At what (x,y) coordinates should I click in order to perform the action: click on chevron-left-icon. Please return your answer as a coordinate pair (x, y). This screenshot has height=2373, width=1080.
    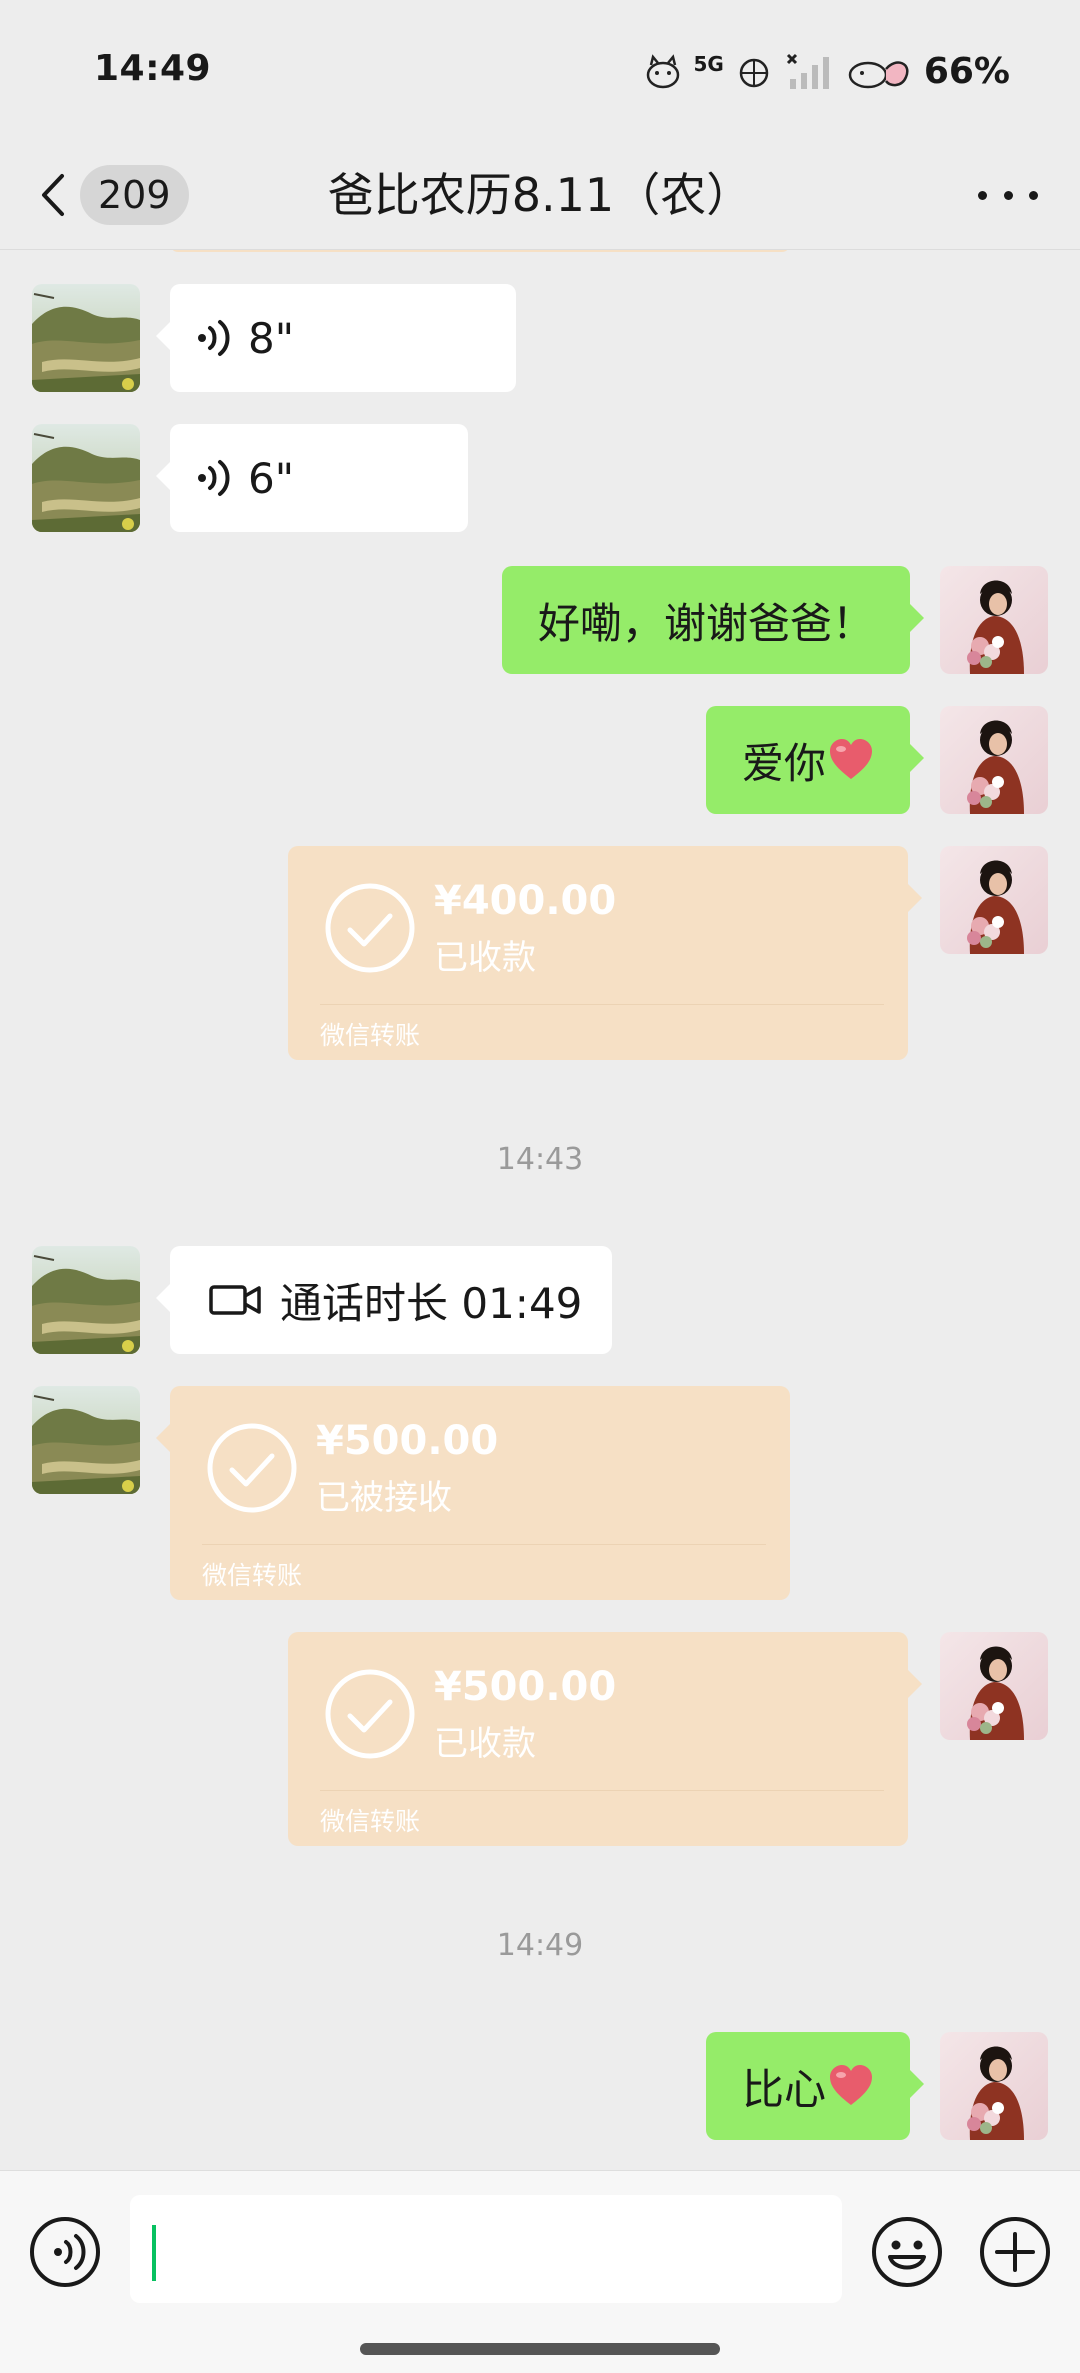
    Looking at the image, I should click on (53, 195).